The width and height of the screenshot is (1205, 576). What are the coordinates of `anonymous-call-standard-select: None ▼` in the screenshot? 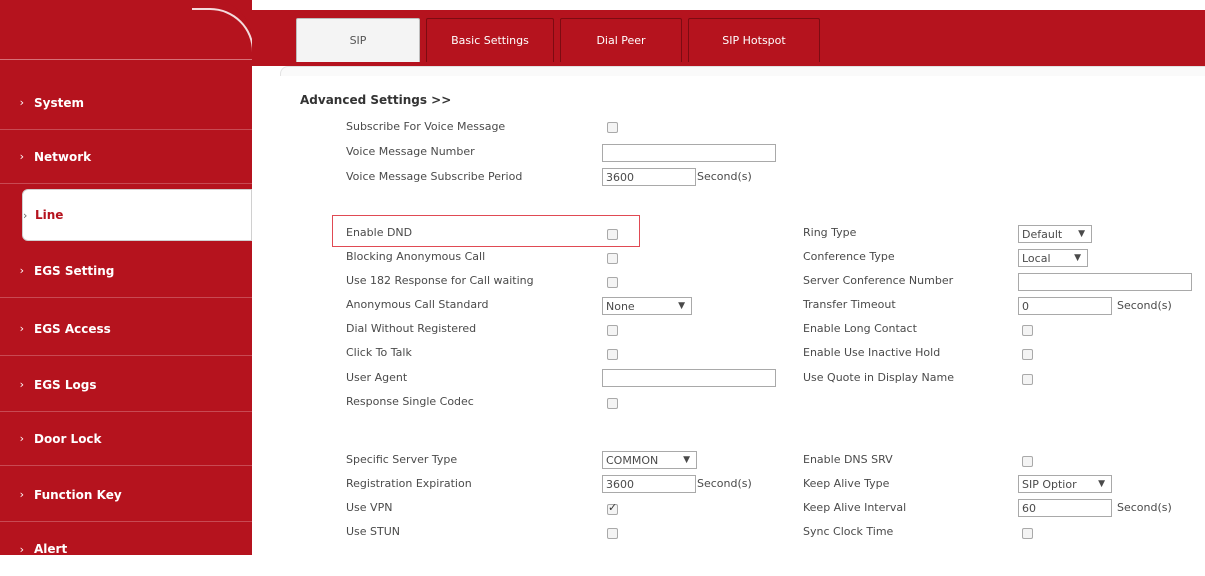 It's located at (647, 306).